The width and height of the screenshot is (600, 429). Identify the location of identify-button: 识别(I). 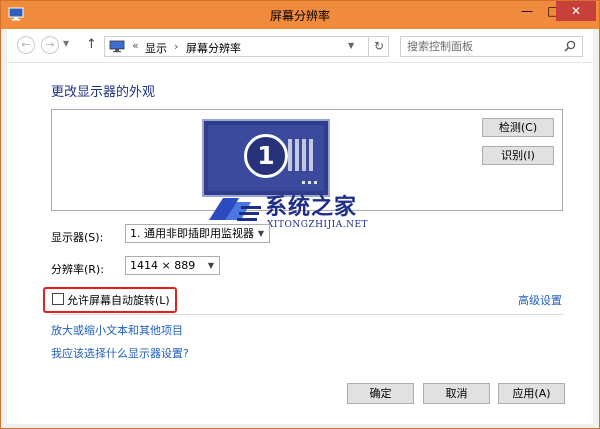
(518, 155).